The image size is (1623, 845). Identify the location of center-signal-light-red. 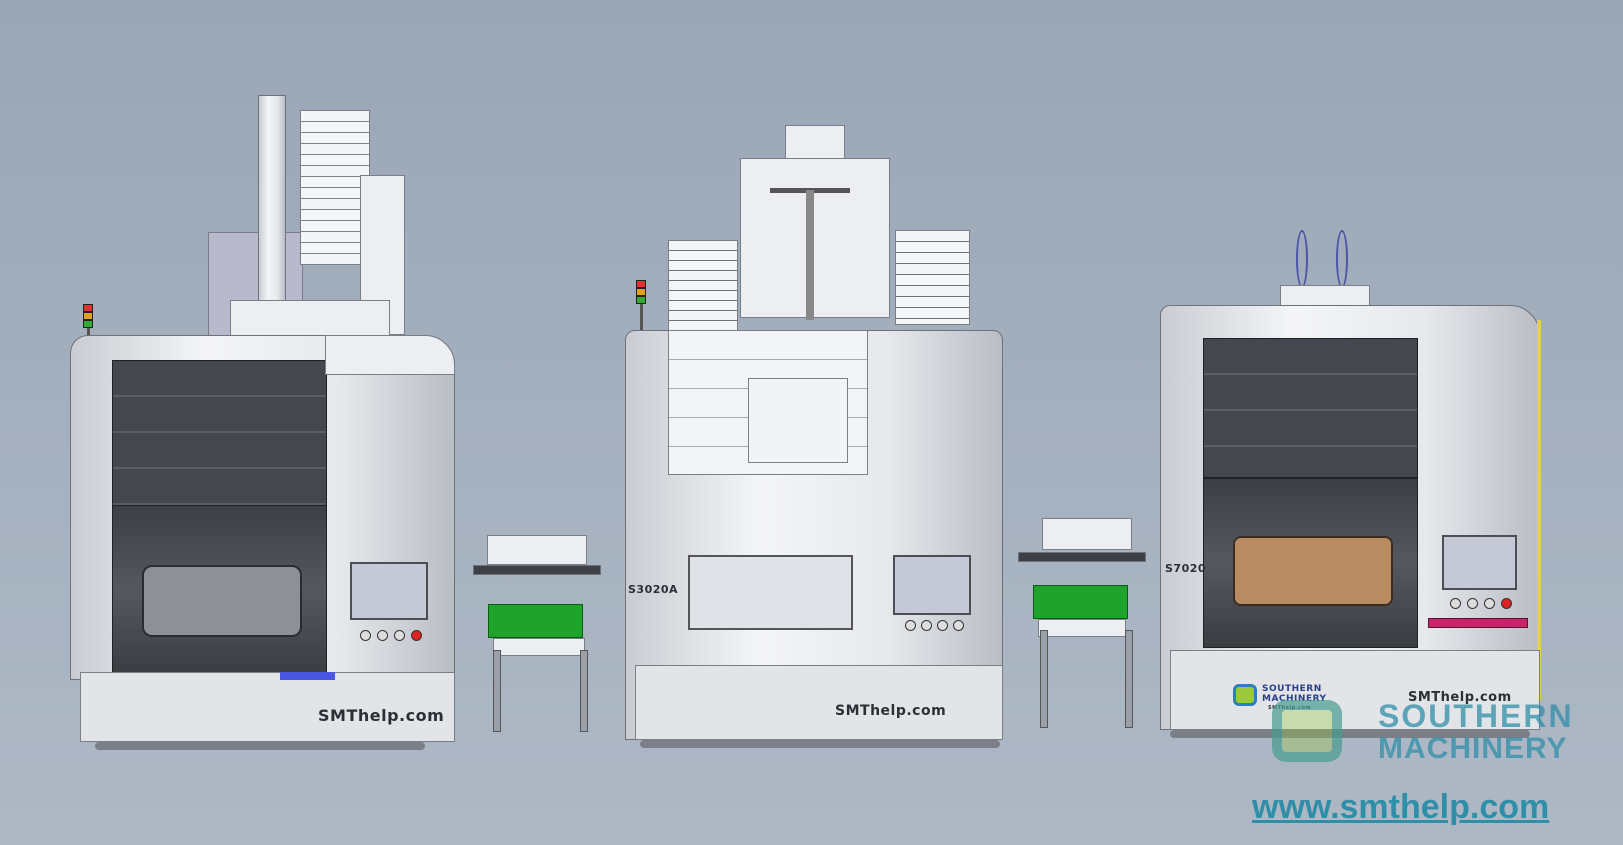
(641, 284).